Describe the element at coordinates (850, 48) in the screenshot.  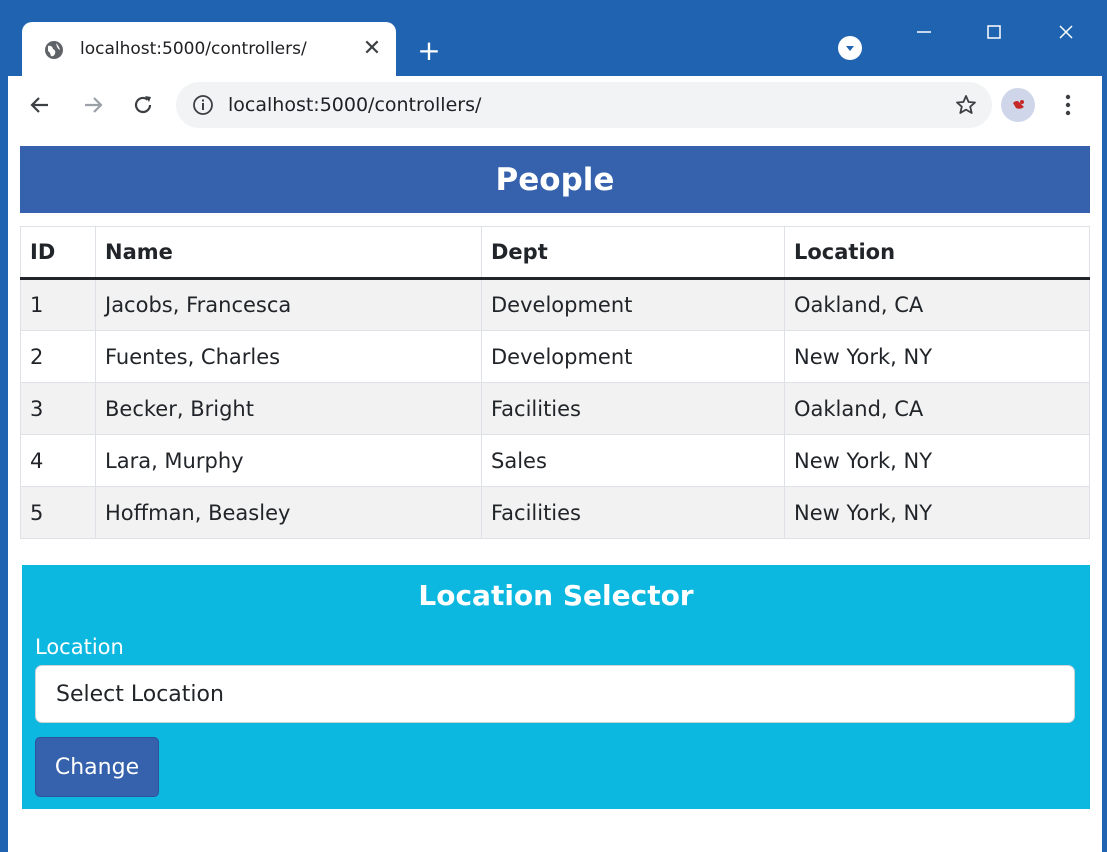
I see `profile-icon` at that location.